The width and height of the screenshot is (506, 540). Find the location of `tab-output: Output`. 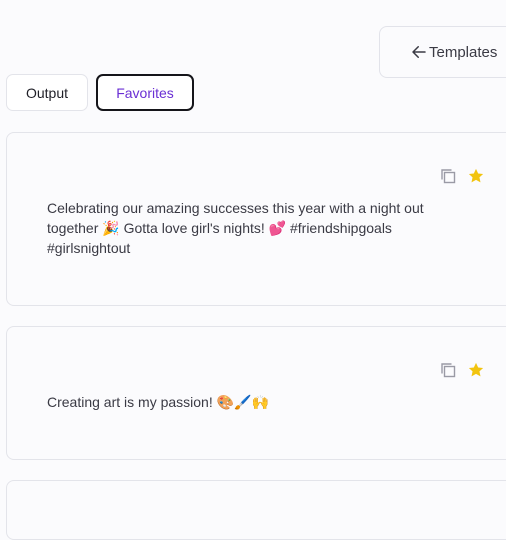

tab-output: Output is located at coordinates (47, 92).